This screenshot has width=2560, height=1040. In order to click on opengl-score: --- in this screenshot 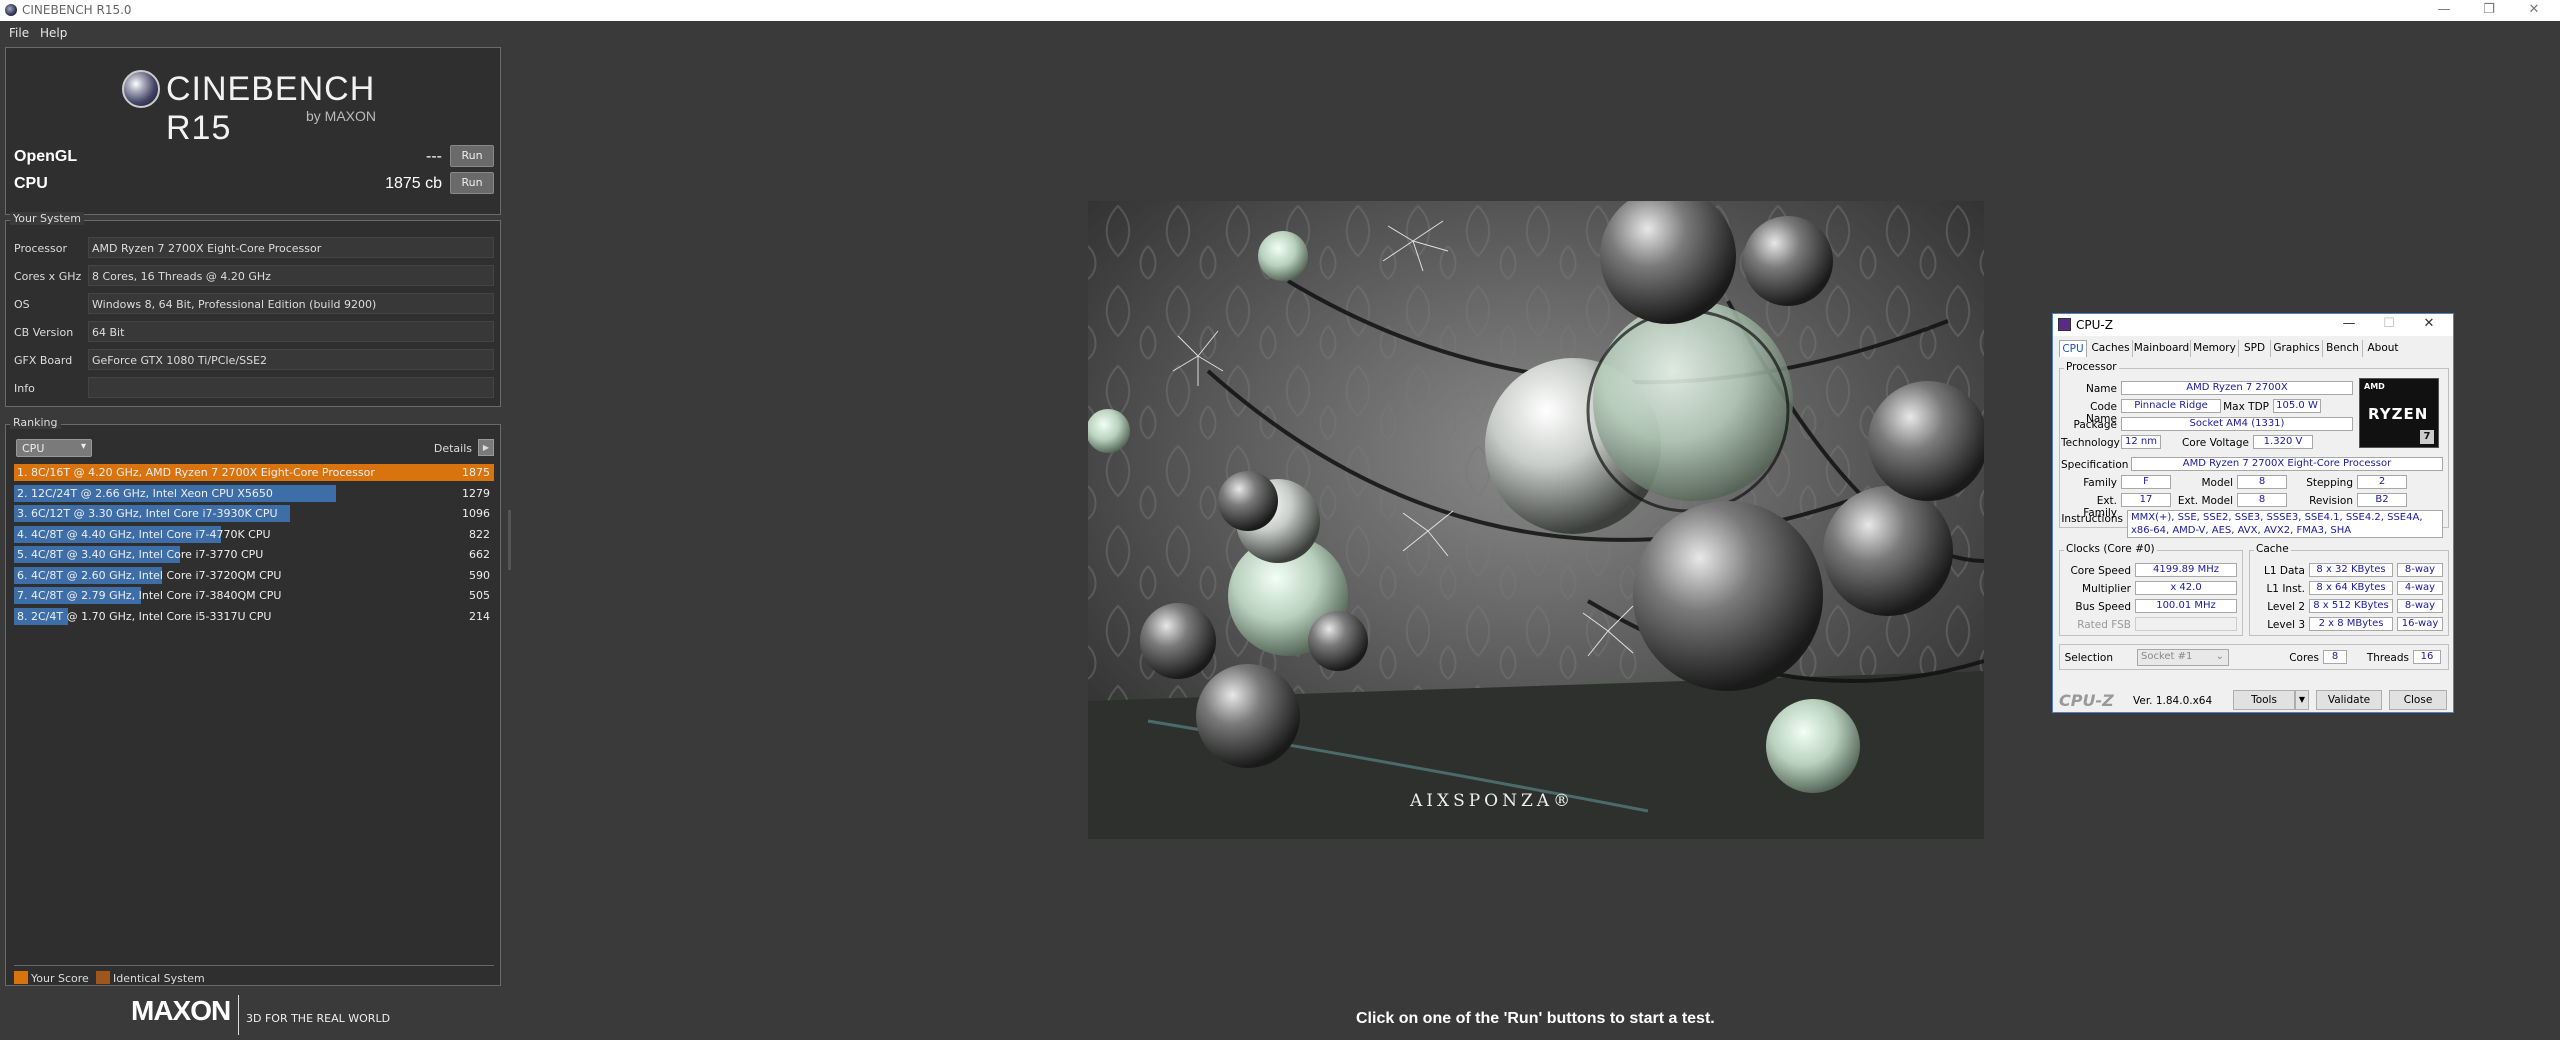, I will do `click(434, 156)`.